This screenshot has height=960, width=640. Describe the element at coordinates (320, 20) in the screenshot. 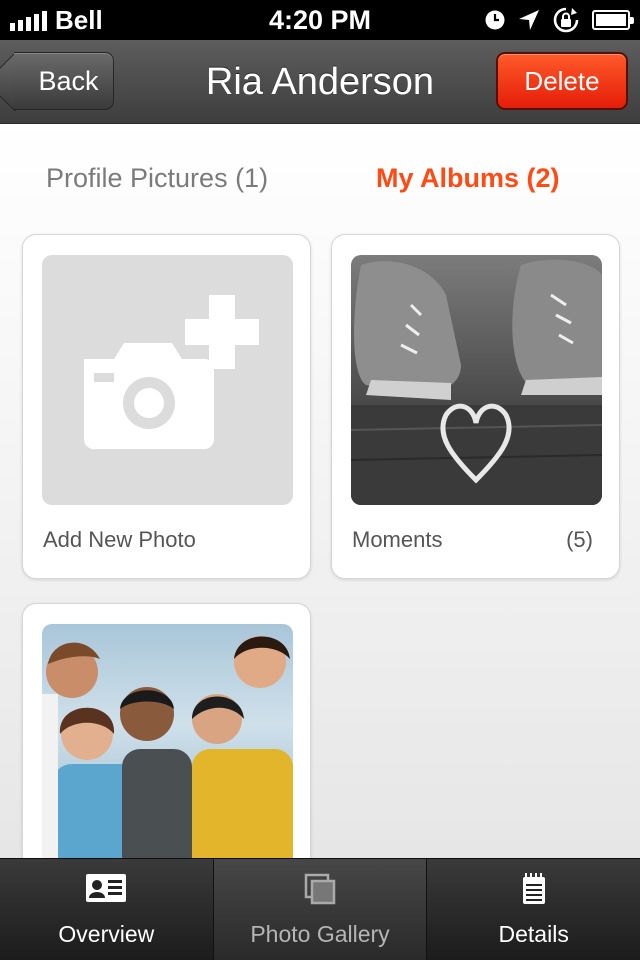

I see `status-bar: Bell 4:20 PM` at that location.